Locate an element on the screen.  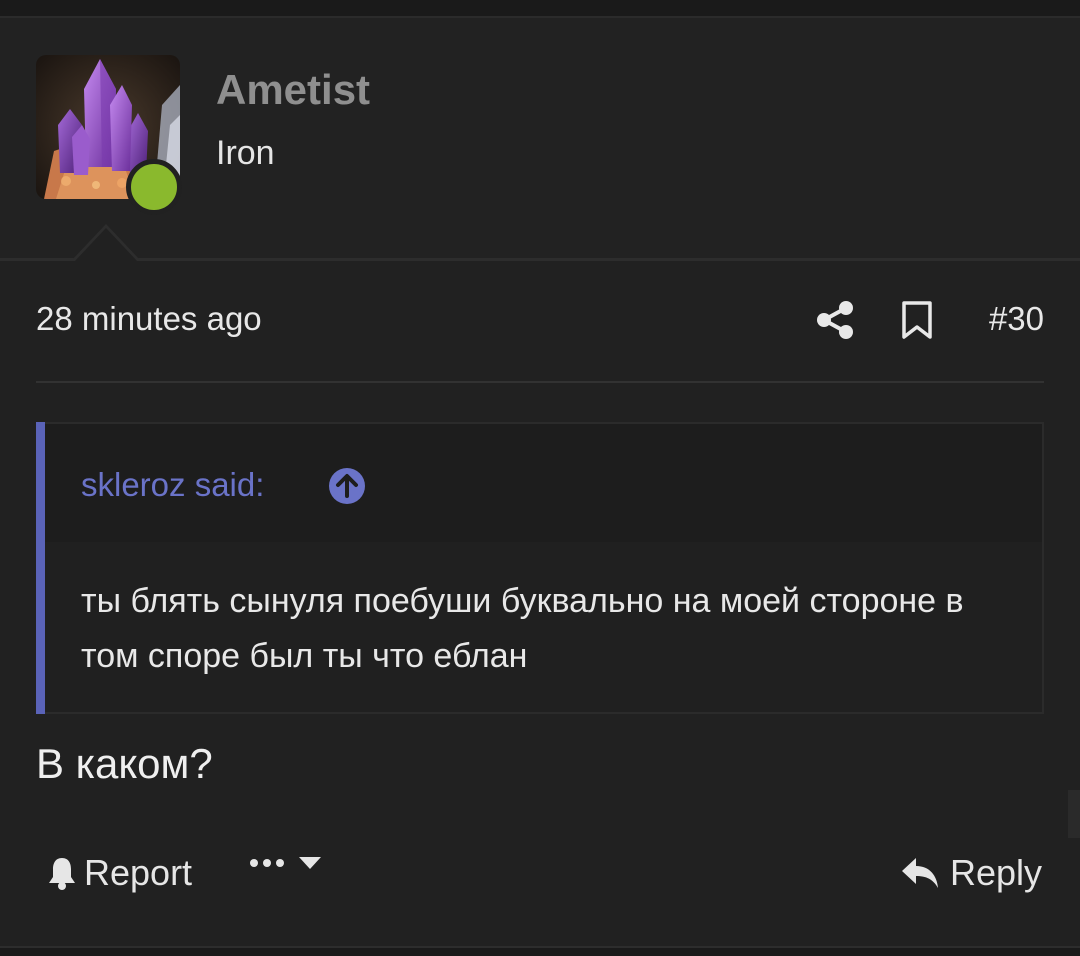
post-number: #30 is located at coordinates (1016, 319).